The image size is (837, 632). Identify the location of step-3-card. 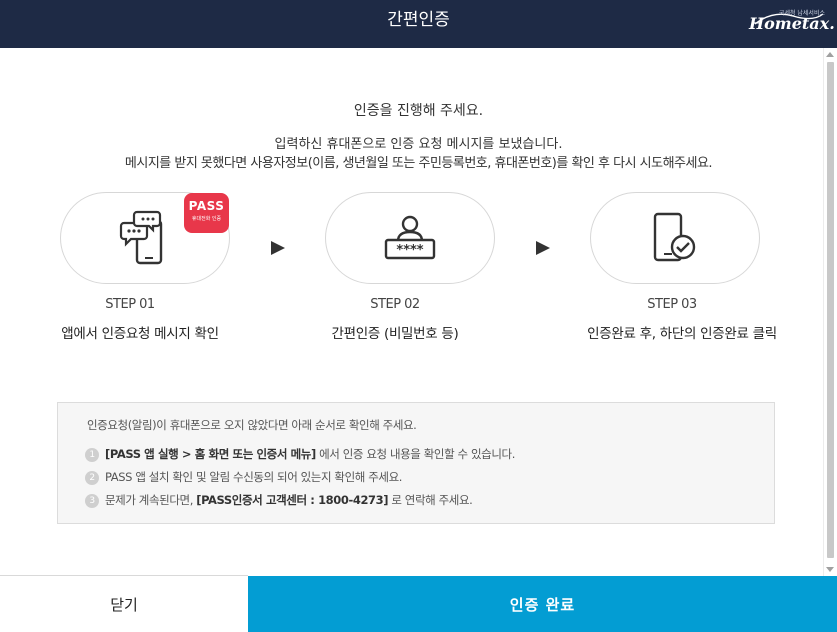
(675, 238).